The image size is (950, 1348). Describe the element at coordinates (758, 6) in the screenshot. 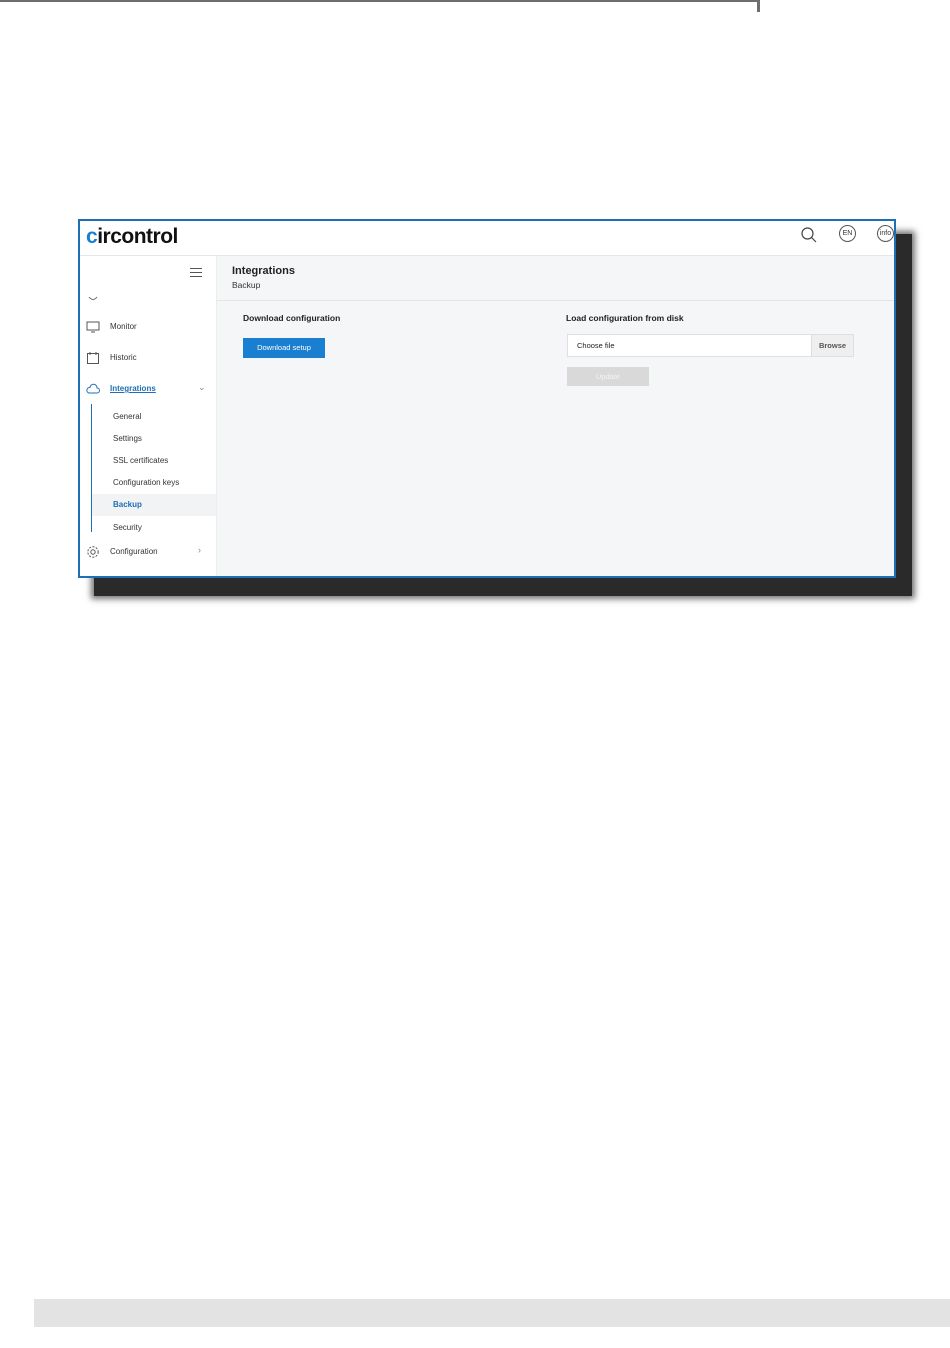

I see `top-rule-end` at that location.